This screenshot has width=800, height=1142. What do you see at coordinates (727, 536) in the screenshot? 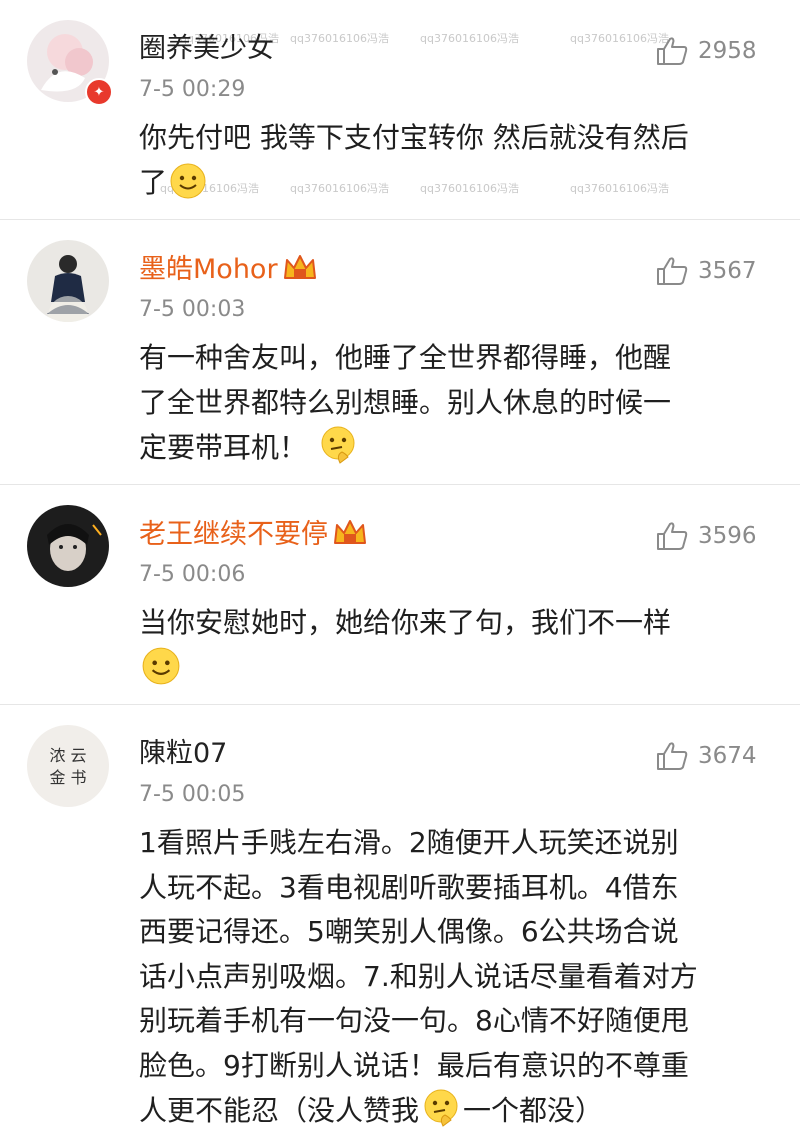
I see `like-count: 3596` at bounding box center [727, 536].